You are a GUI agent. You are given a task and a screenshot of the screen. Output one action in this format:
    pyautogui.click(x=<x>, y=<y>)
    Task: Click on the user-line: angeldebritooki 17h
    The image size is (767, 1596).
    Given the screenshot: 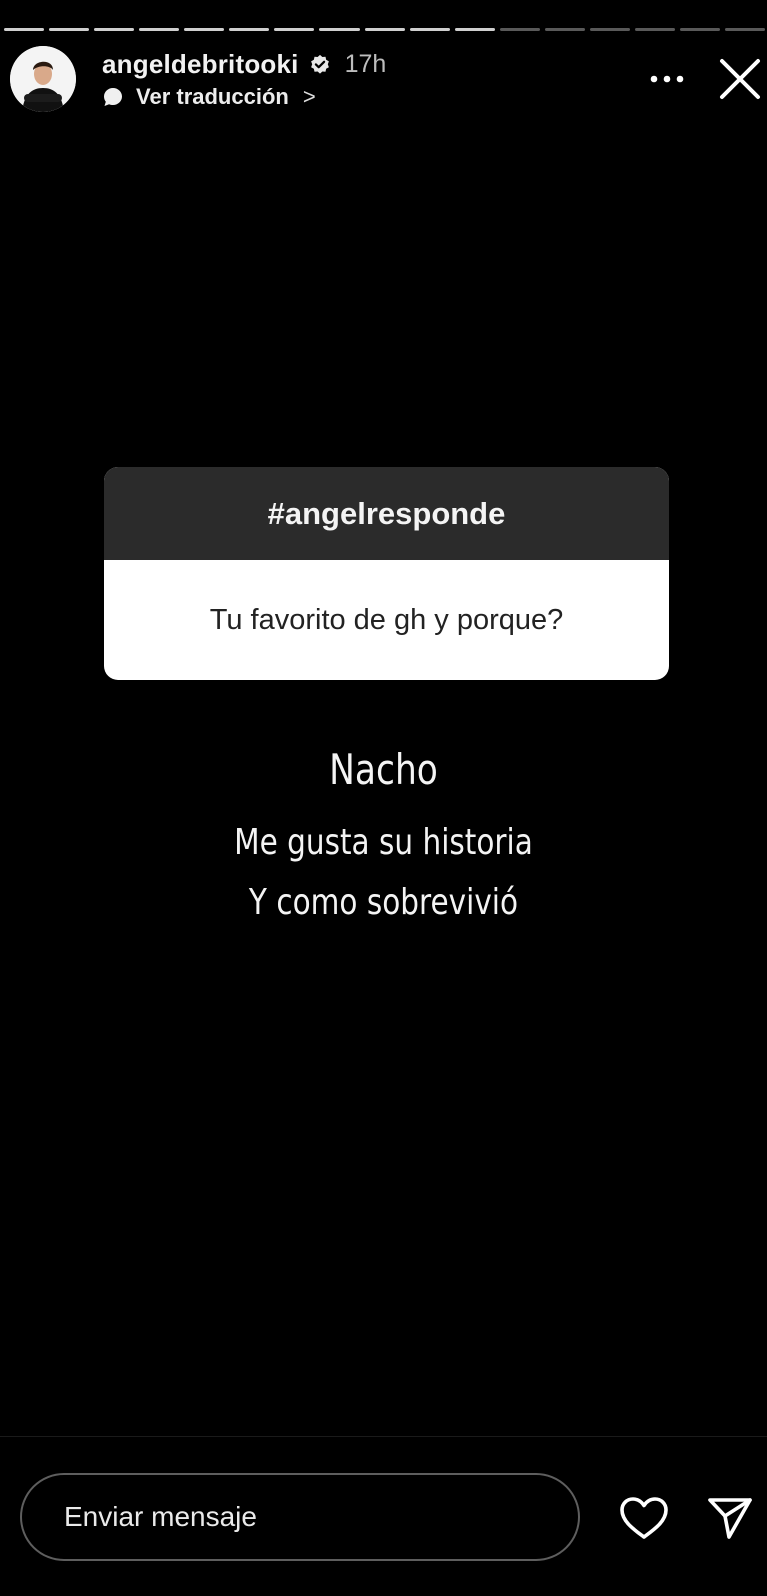 What is the action you would take?
    pyautogui.click(x=244, y=64)
    